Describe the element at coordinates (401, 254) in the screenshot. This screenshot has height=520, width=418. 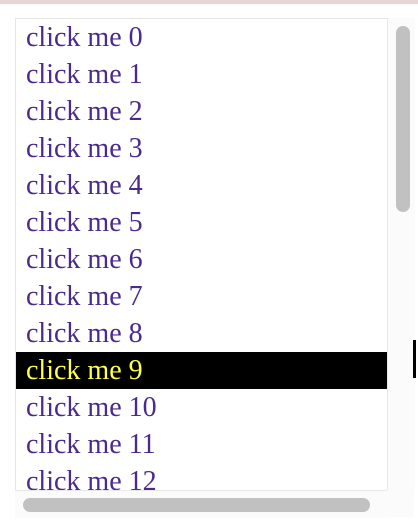
I see `vertical-scrollbar` at that location.